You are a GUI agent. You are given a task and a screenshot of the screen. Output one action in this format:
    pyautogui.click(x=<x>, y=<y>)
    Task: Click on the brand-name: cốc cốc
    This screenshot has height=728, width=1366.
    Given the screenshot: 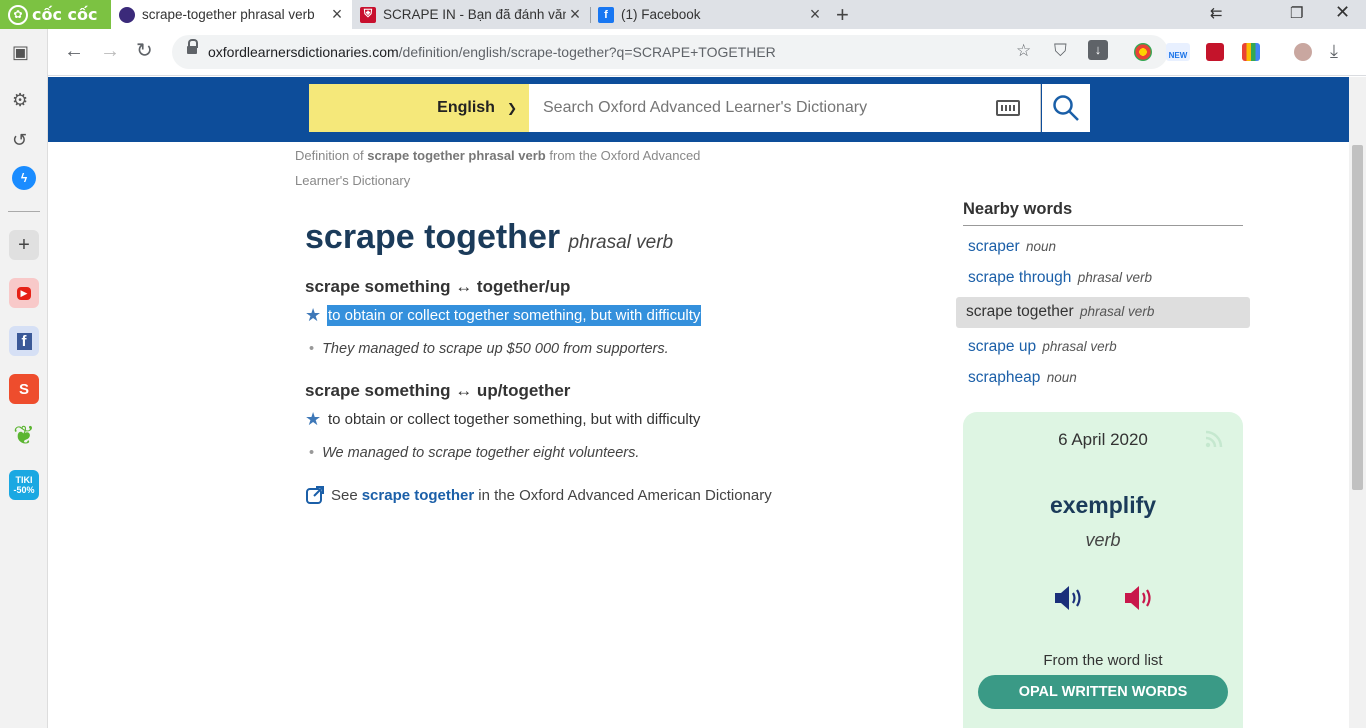 What is the action you would take?
    pyautogui.click(x=65, y=14)
    